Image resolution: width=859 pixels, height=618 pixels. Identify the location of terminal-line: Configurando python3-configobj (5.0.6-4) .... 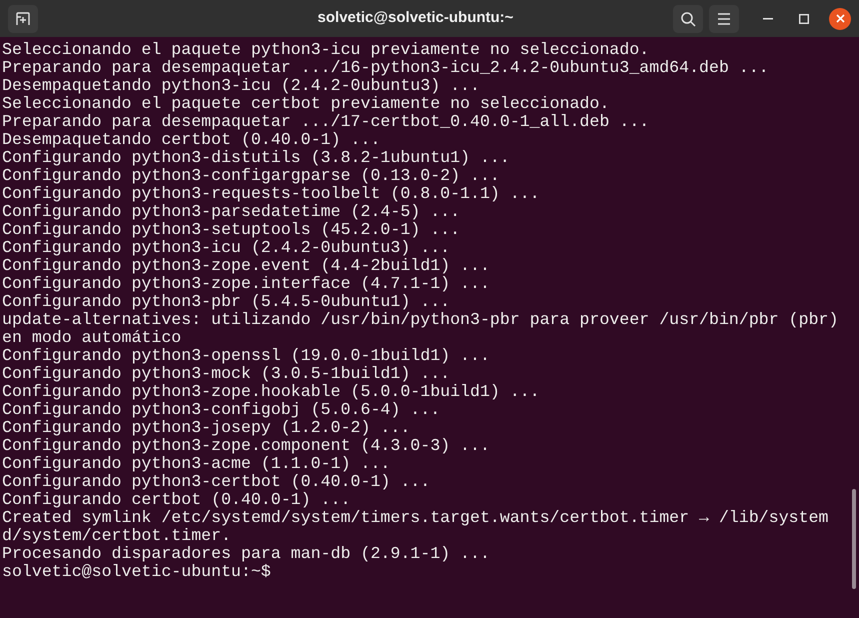
(222, 410).